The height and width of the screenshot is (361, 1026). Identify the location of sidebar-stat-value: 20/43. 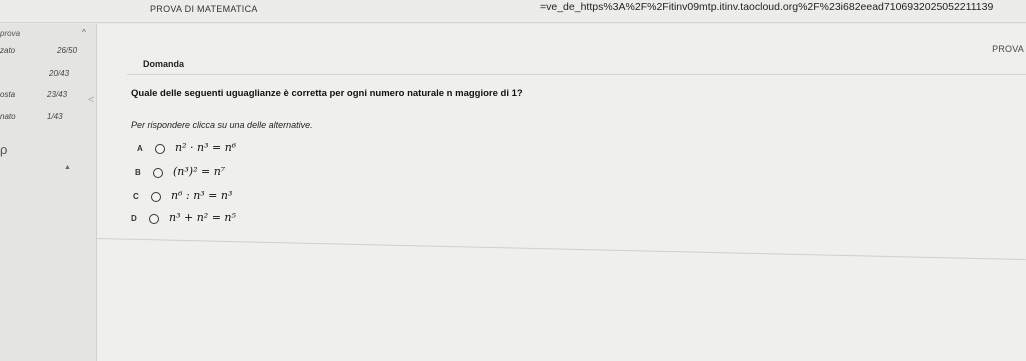
(59, 73).